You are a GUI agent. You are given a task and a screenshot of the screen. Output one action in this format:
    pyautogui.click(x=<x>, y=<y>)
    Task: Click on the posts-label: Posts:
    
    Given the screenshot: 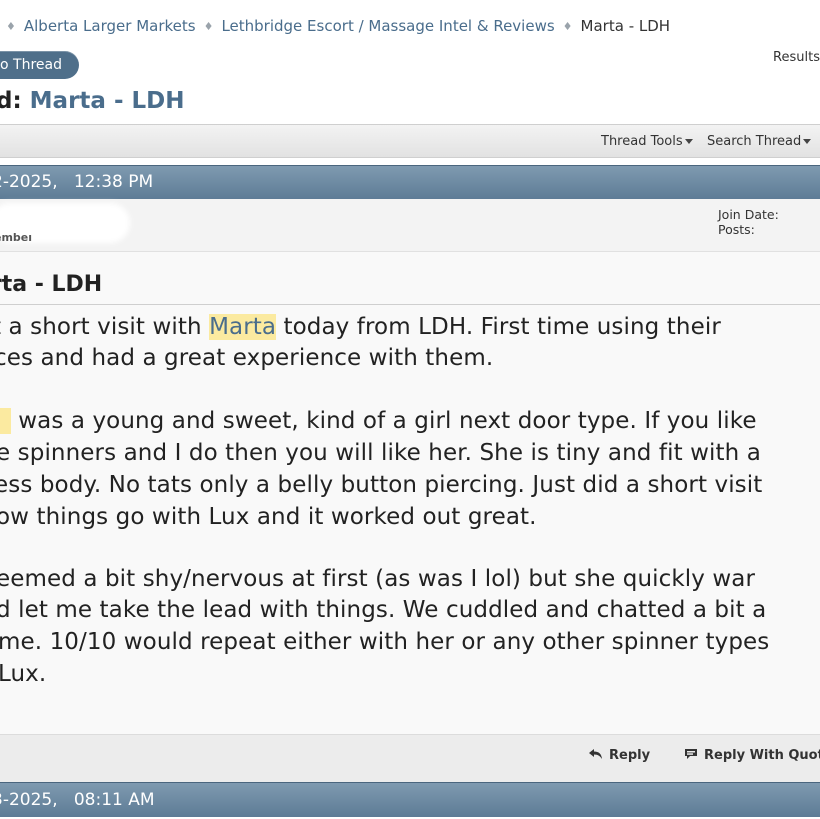 What is the action you would take?
    pyautogui.click(x=736, y=229)
    